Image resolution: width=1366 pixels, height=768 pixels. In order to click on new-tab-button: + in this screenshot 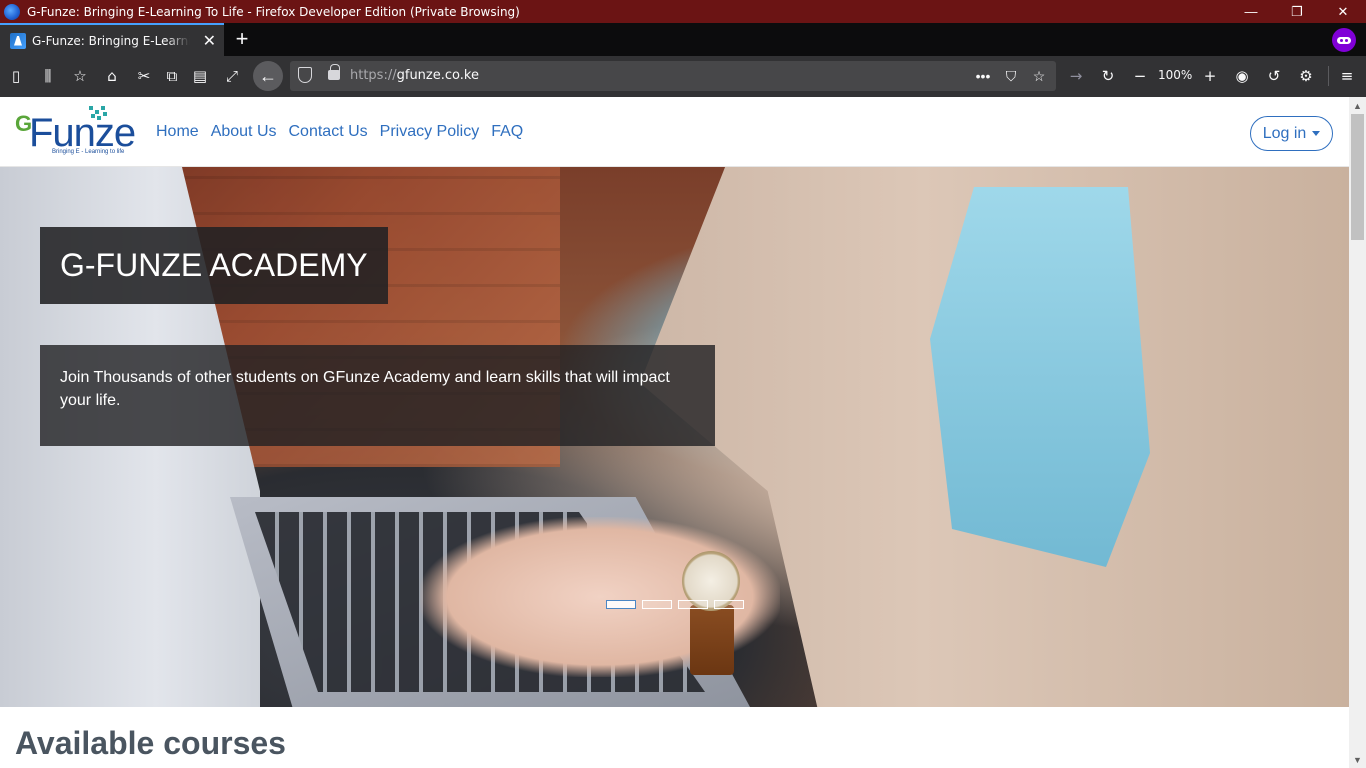, I will do `click(242, 38)`.